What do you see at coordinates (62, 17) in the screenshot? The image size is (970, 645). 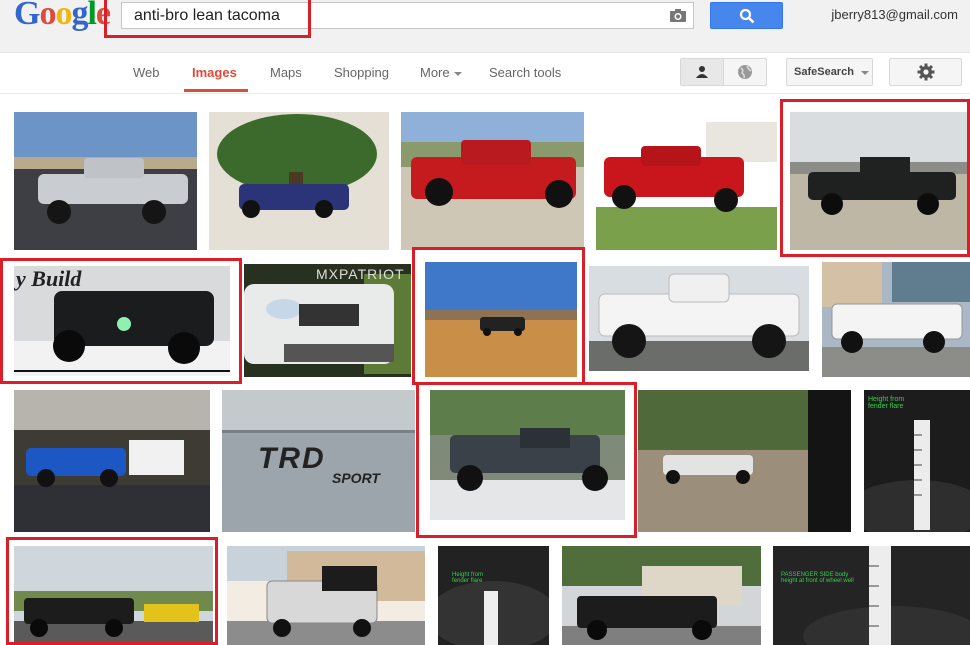 I see `google-logo: Google` at bounding box center [62, 17].